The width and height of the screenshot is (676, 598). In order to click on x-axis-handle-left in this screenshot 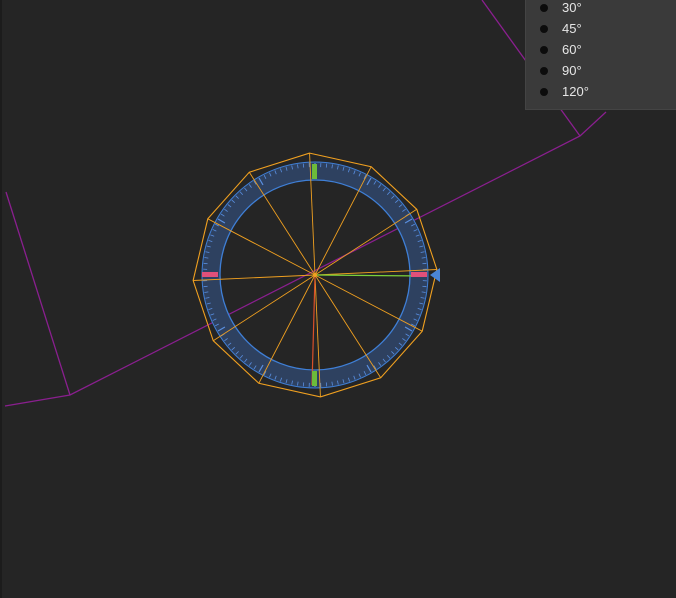, I will do `click(210, 274)`.